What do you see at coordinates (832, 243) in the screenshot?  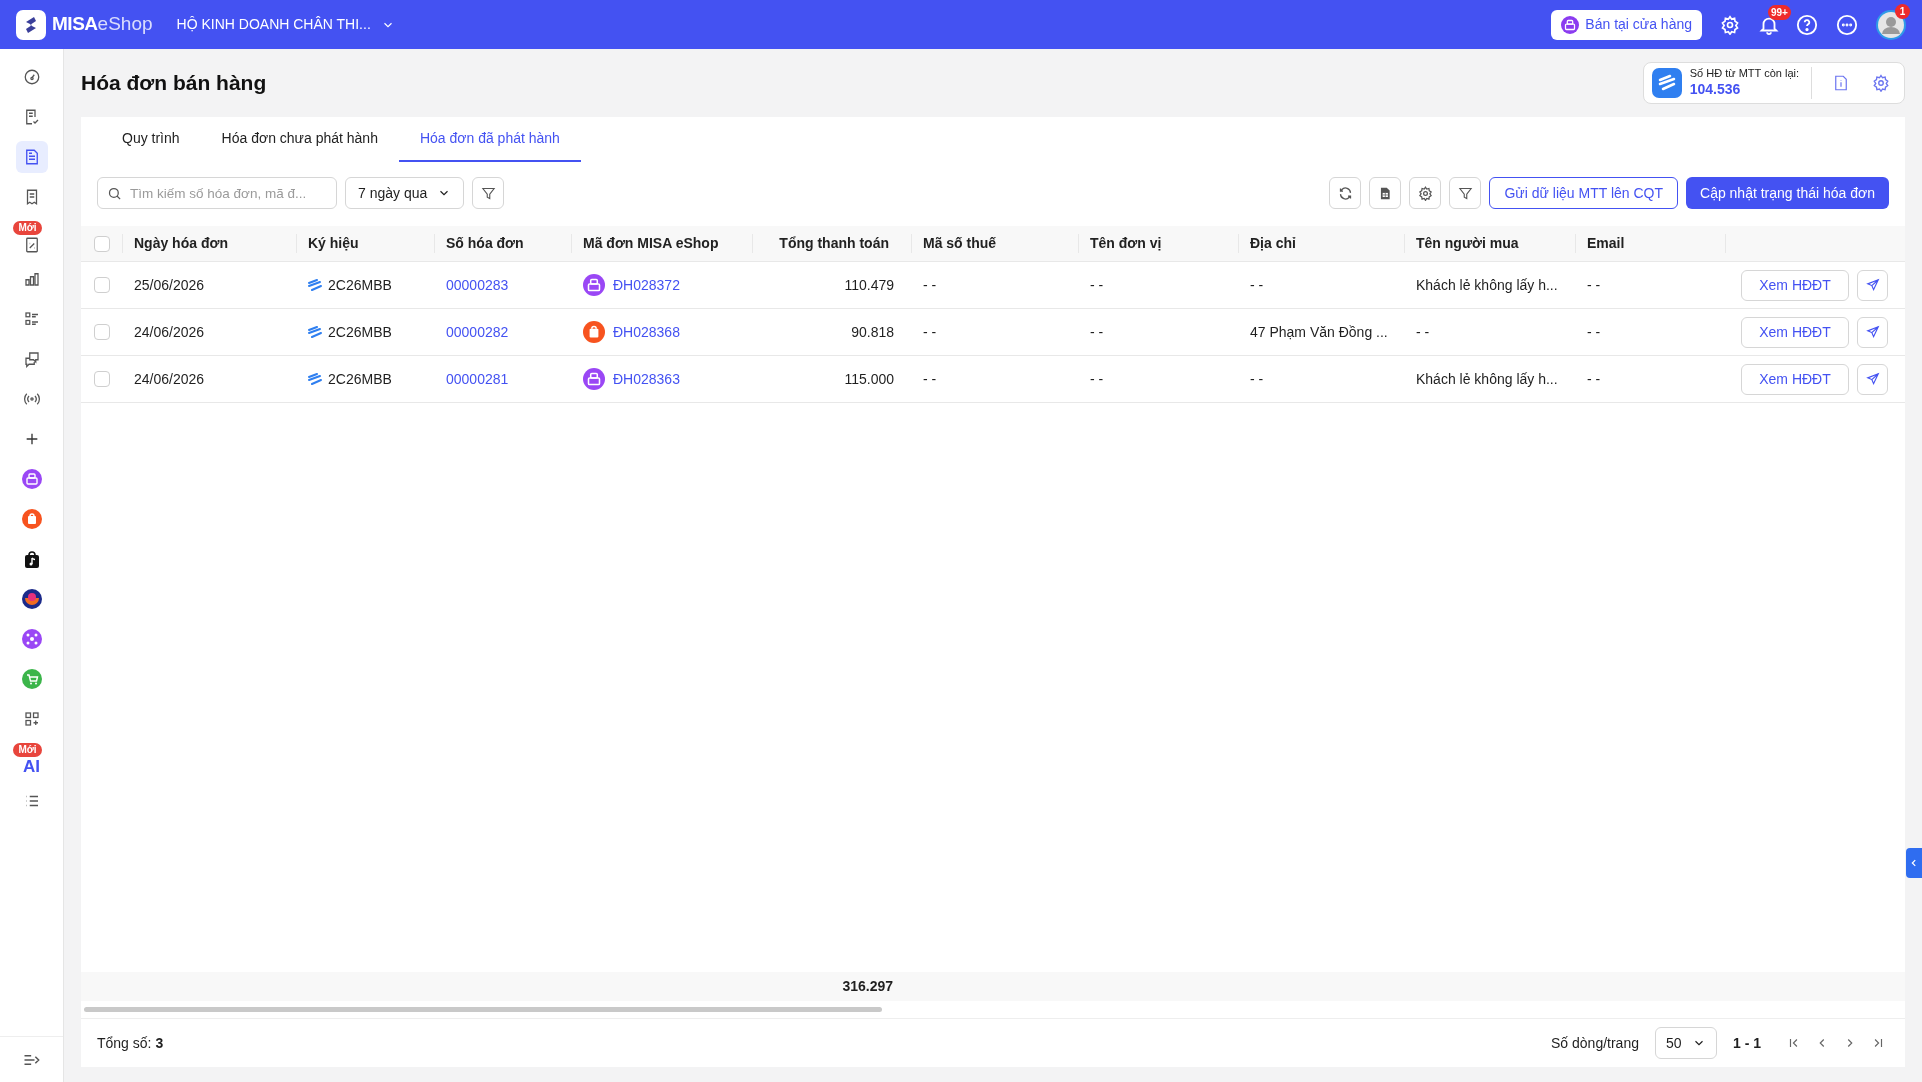 I see `column-header: Tổng thanh toán` at bounding box center [832, 243].